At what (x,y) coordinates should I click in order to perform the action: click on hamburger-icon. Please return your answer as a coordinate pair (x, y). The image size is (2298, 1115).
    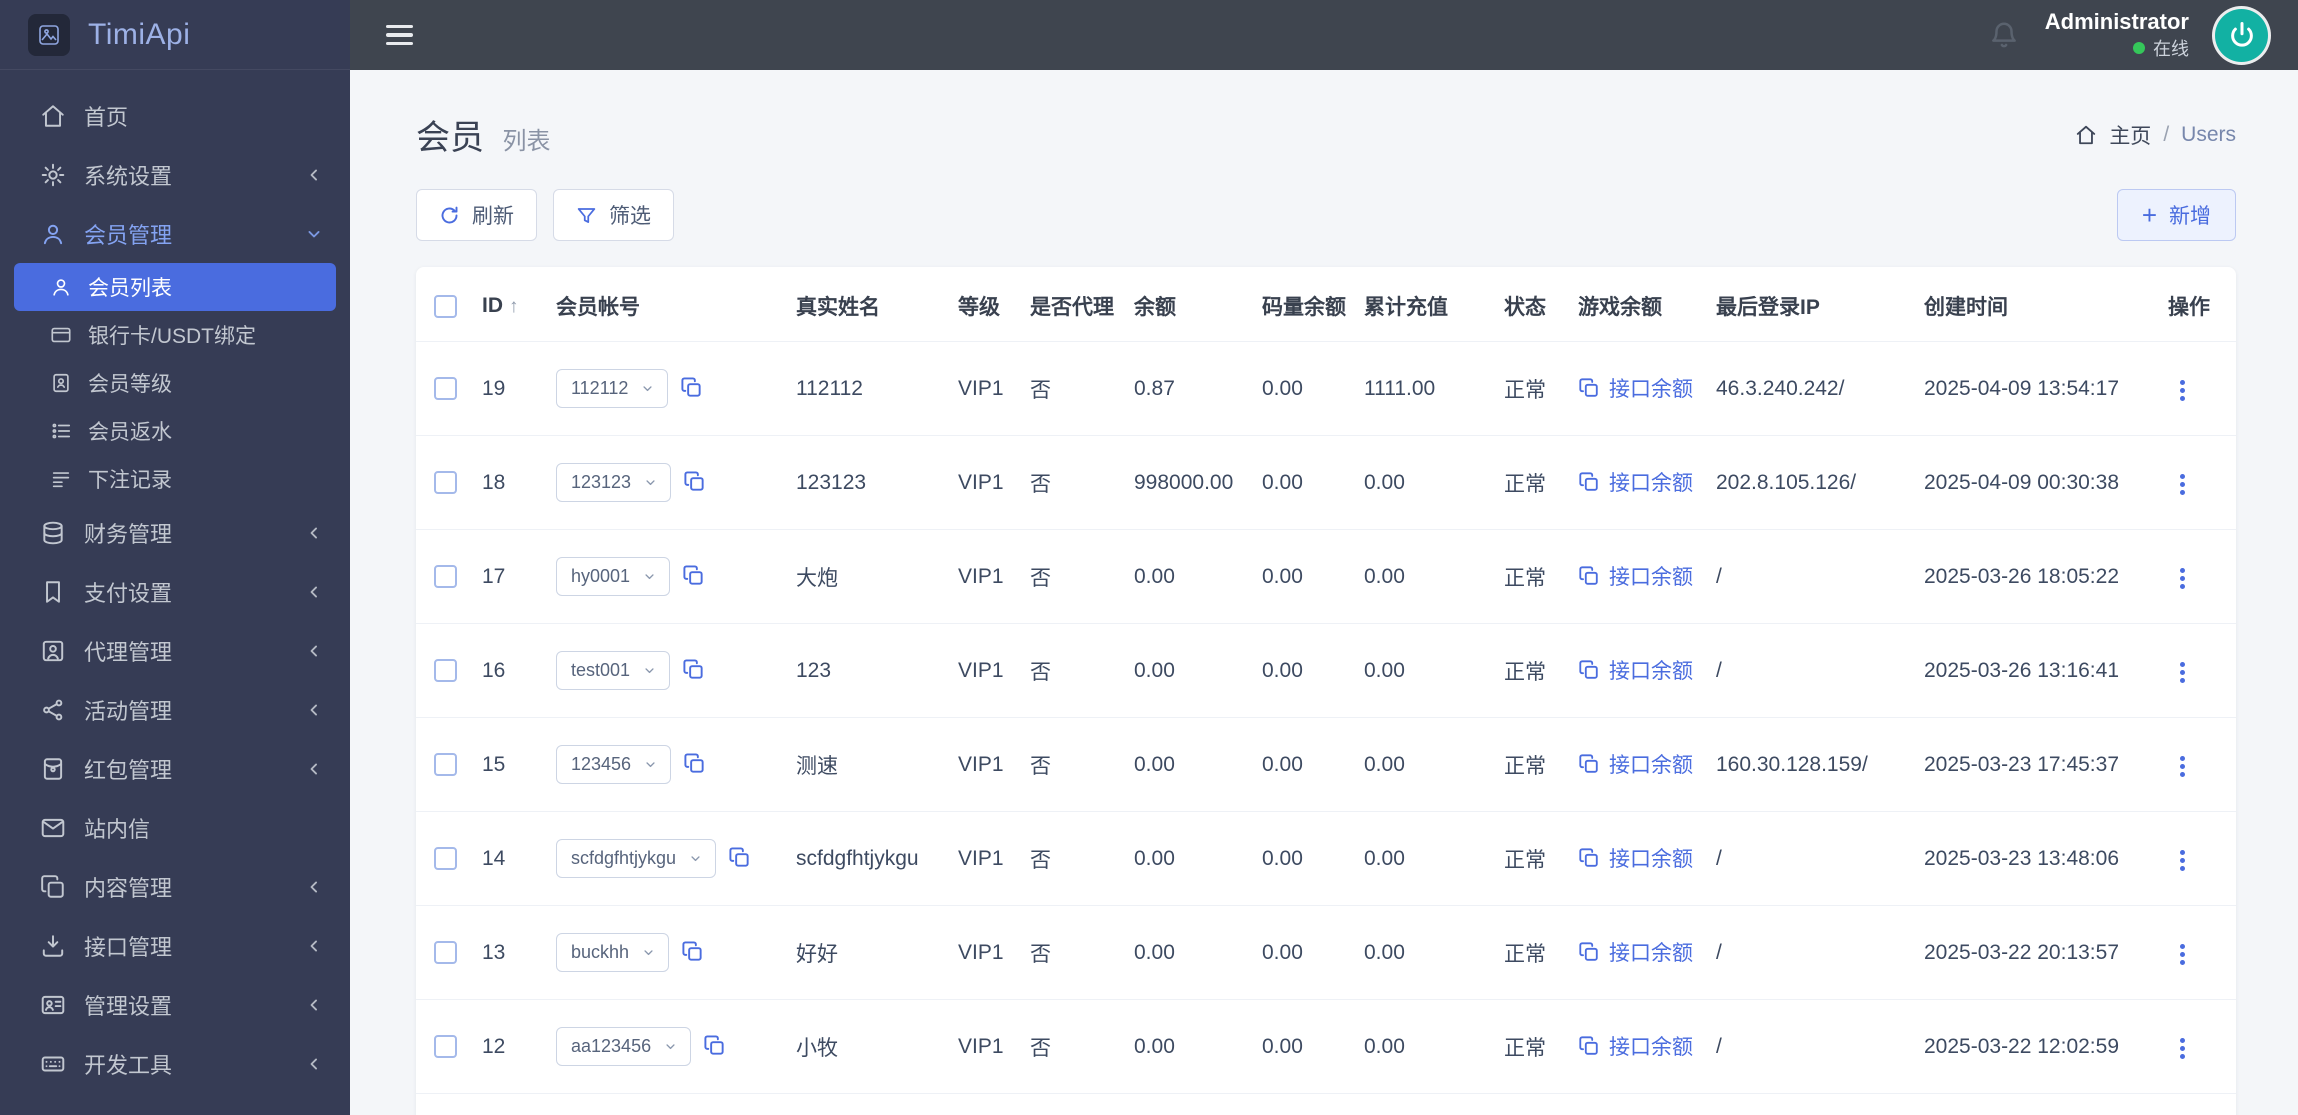
    Looking at the image, I should click on (399, 35).